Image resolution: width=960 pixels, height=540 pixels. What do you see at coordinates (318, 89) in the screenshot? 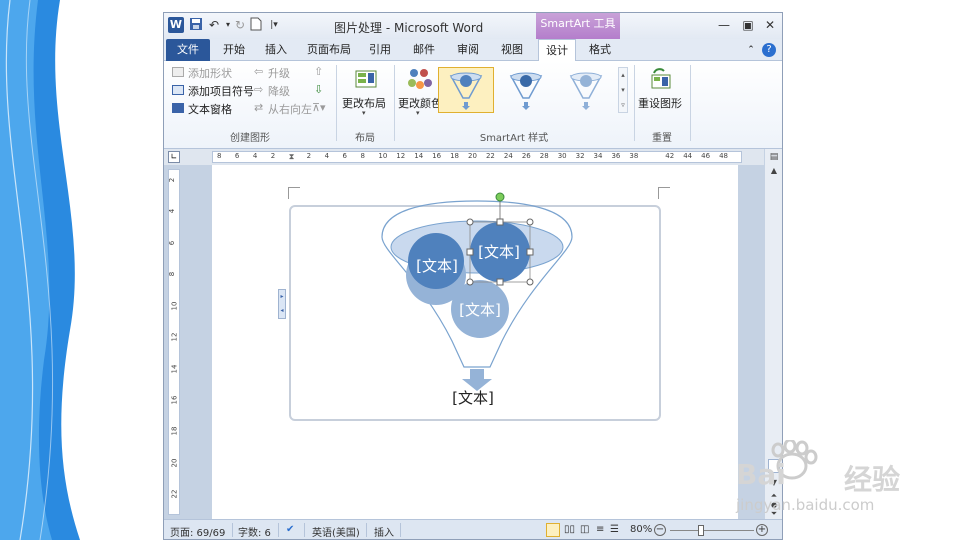
I see `move-down-icon: ⇩` at bounding box center [318, 89].